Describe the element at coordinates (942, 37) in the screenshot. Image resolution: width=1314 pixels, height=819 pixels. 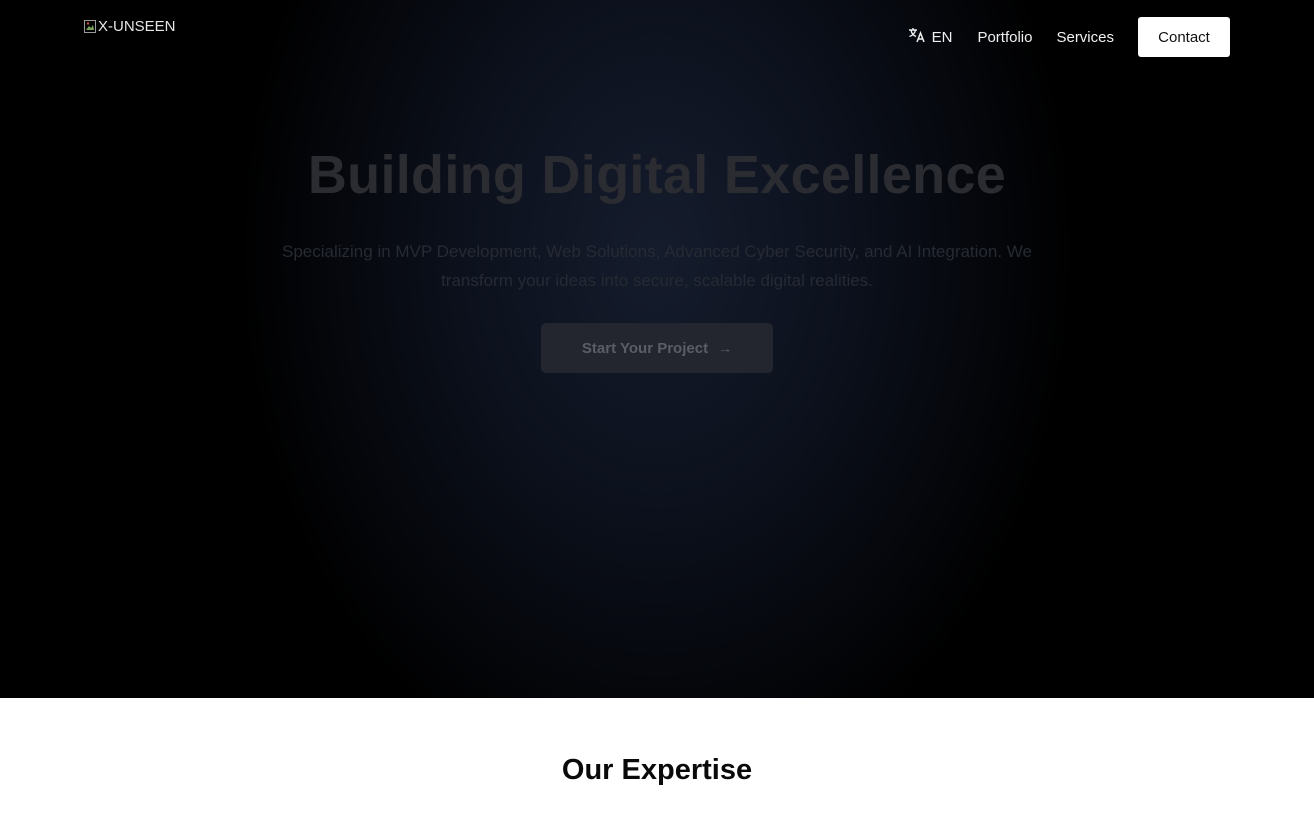
I see `language-label: EN` at that location.